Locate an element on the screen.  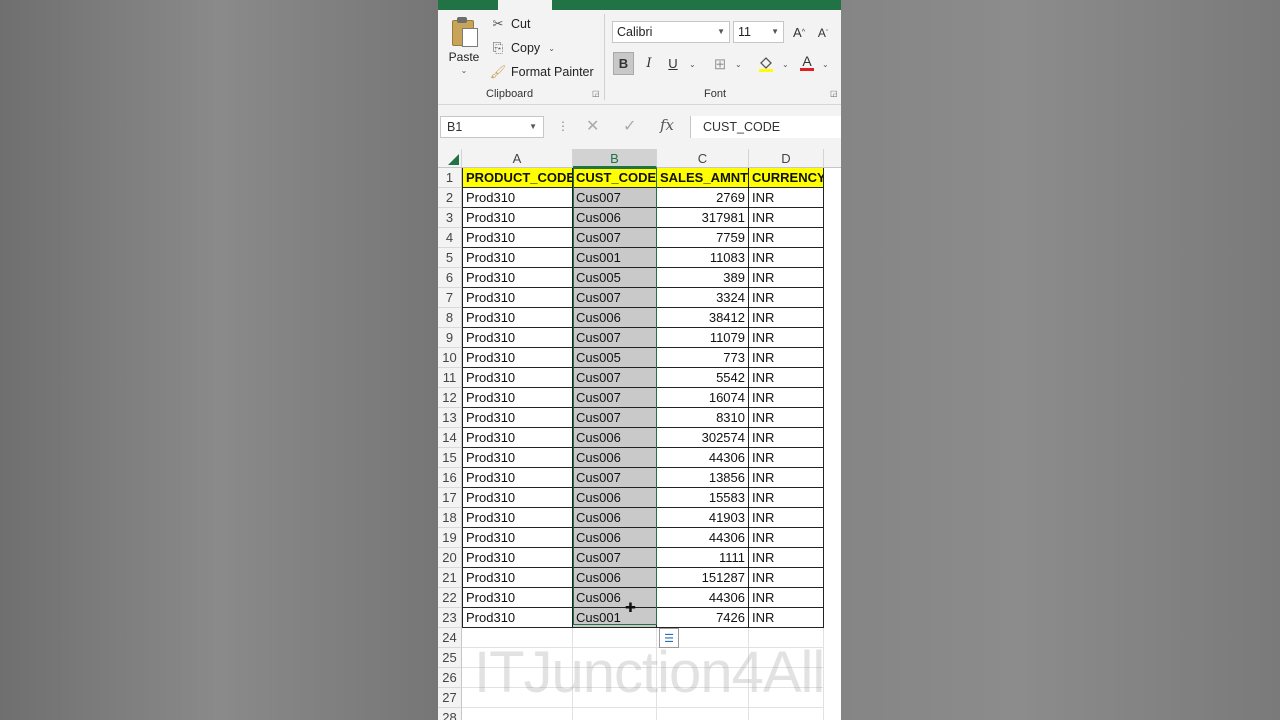
row-header: 3 is located at coordinates (450, 218).